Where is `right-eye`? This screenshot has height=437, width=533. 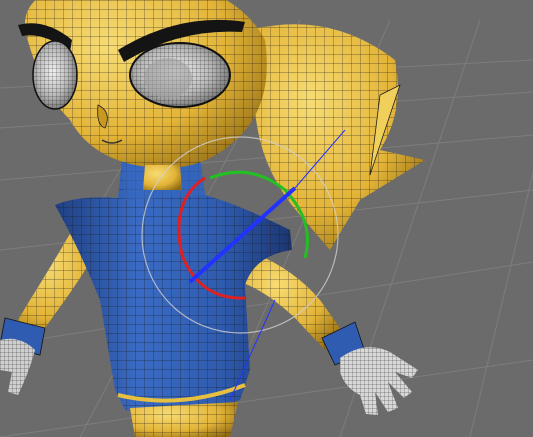
right-eye is located at coordinates (180, 75).